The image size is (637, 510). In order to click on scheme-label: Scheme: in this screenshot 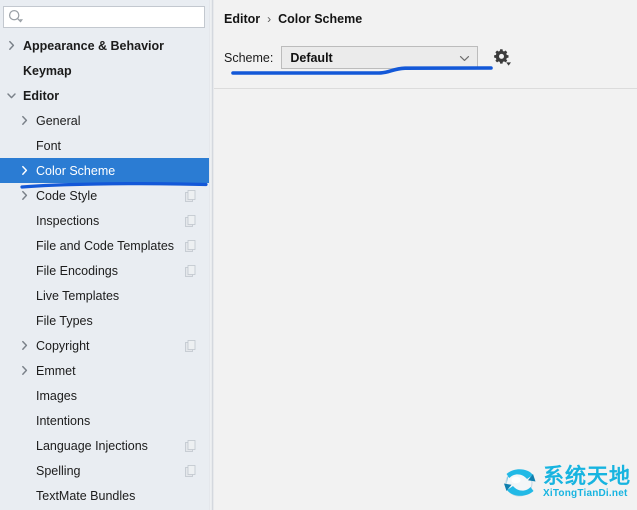, I will do `click(249, 57)`.